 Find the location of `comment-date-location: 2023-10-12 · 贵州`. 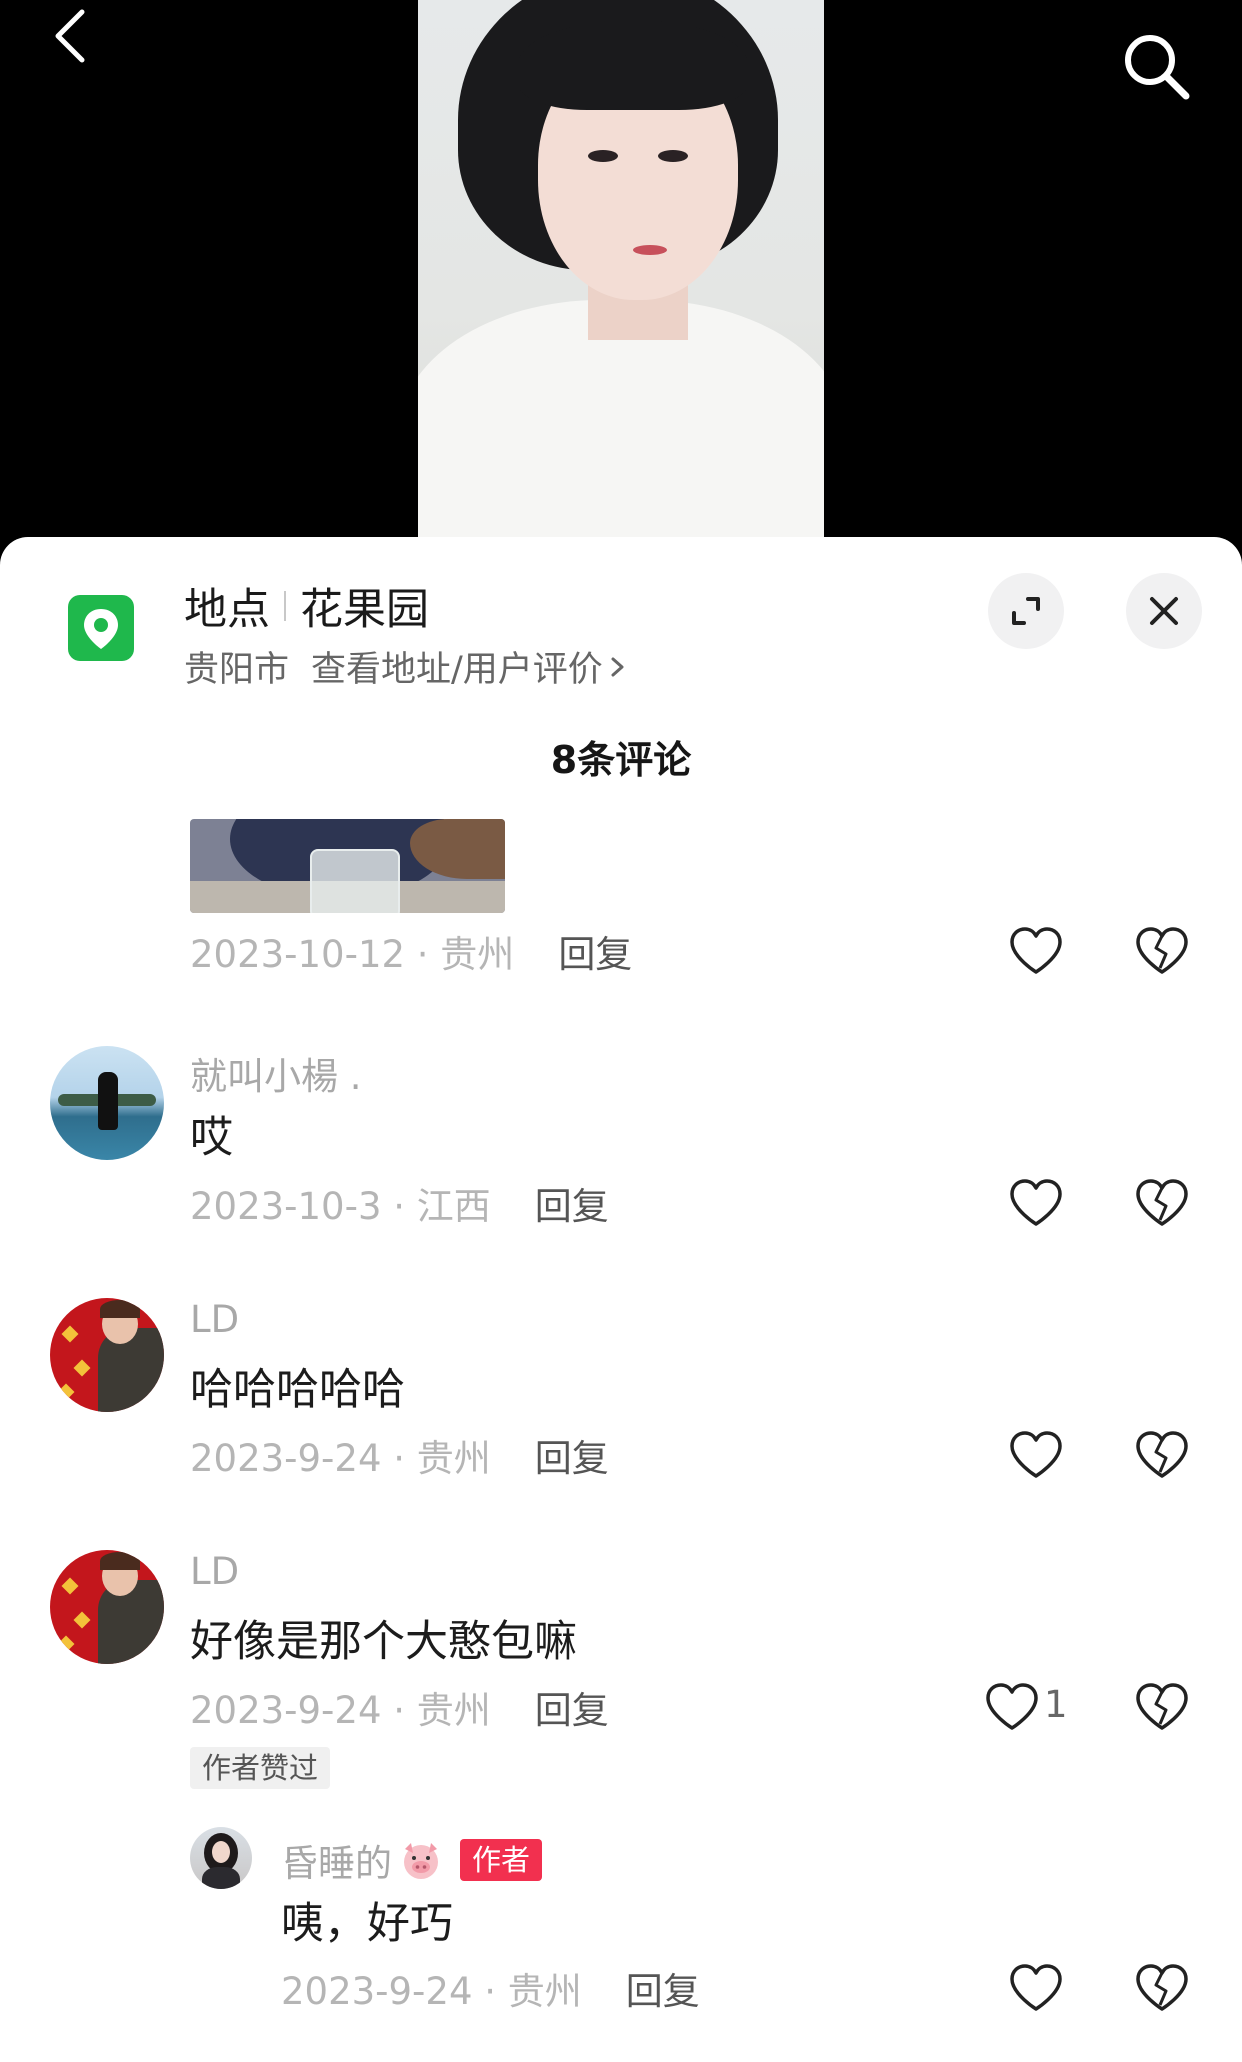

comment-date-location: 2023-10-12 · 贵州 is located at coordinates (352, 954).